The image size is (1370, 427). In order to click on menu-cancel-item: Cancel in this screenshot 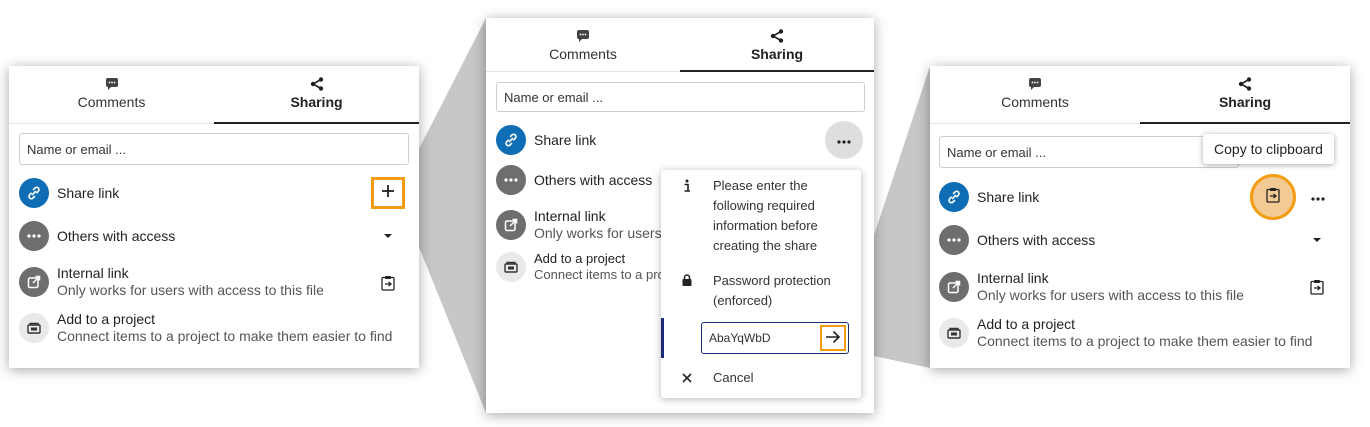, I will do `click(759, 378)`.